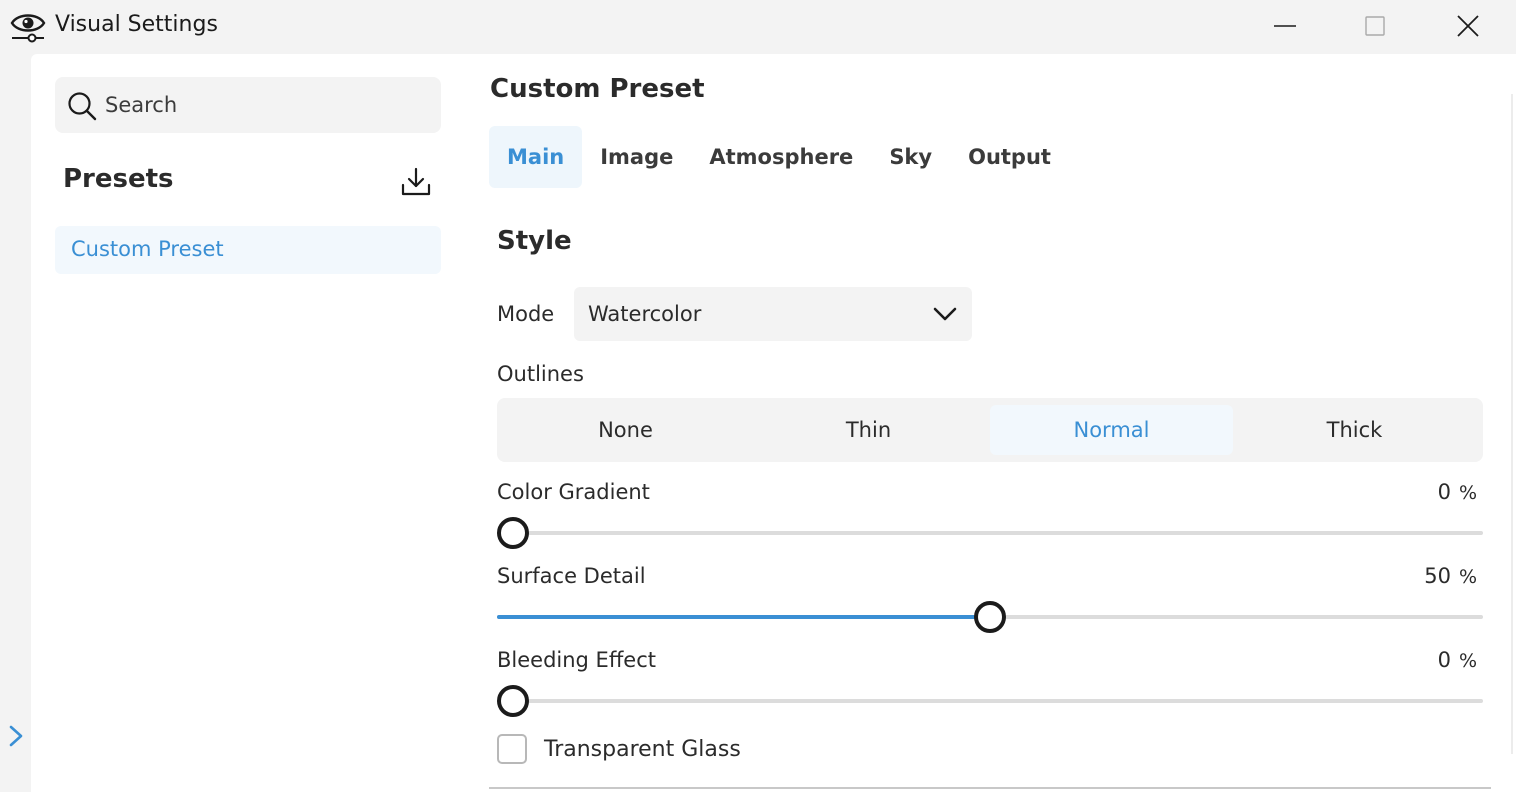 The height and width of the screenshot is (792, 1516). I want to click on slider-value: 50, so click(1437, 576).